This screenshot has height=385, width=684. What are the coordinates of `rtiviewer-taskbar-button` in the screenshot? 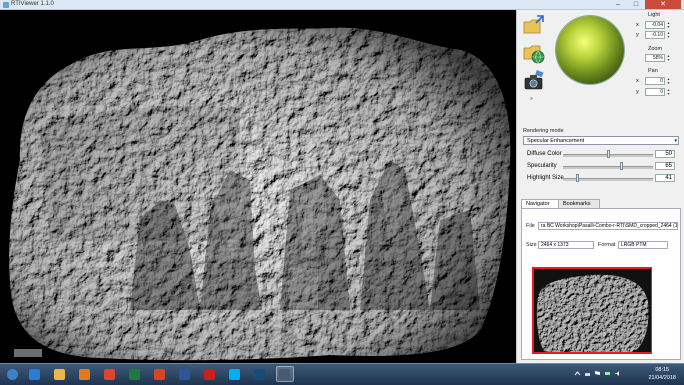 It's located at (285, 374).